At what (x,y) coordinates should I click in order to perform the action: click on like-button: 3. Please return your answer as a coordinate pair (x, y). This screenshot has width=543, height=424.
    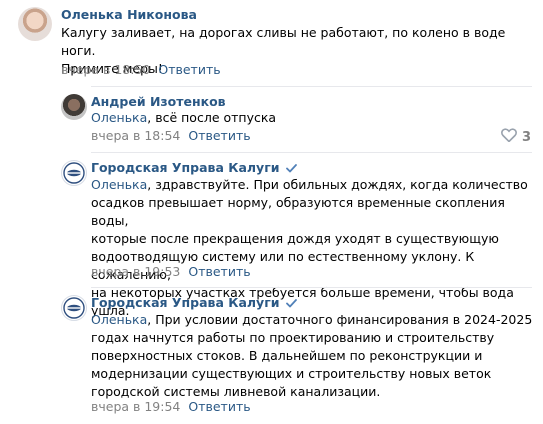
    Looking at the image, I should click on (515, 137).